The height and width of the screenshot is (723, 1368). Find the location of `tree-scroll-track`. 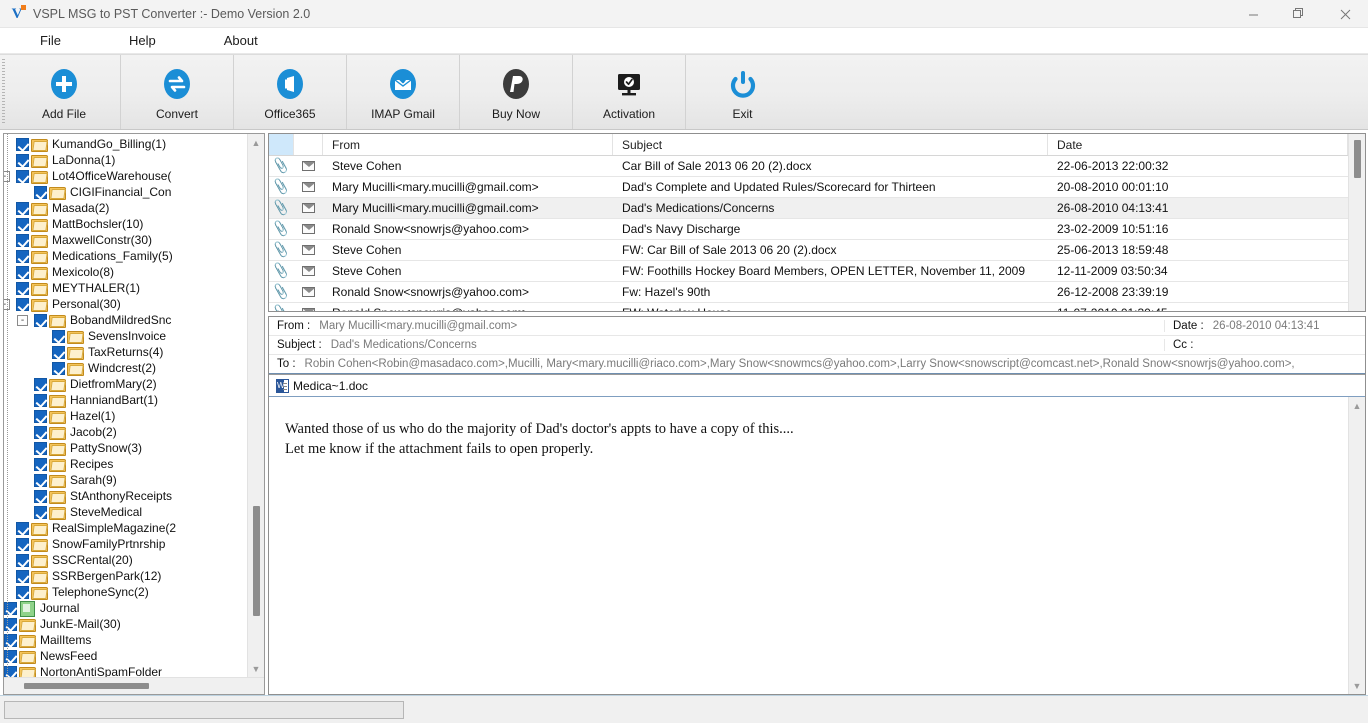

tree-scroll-track is located at coordinates (256, 405).